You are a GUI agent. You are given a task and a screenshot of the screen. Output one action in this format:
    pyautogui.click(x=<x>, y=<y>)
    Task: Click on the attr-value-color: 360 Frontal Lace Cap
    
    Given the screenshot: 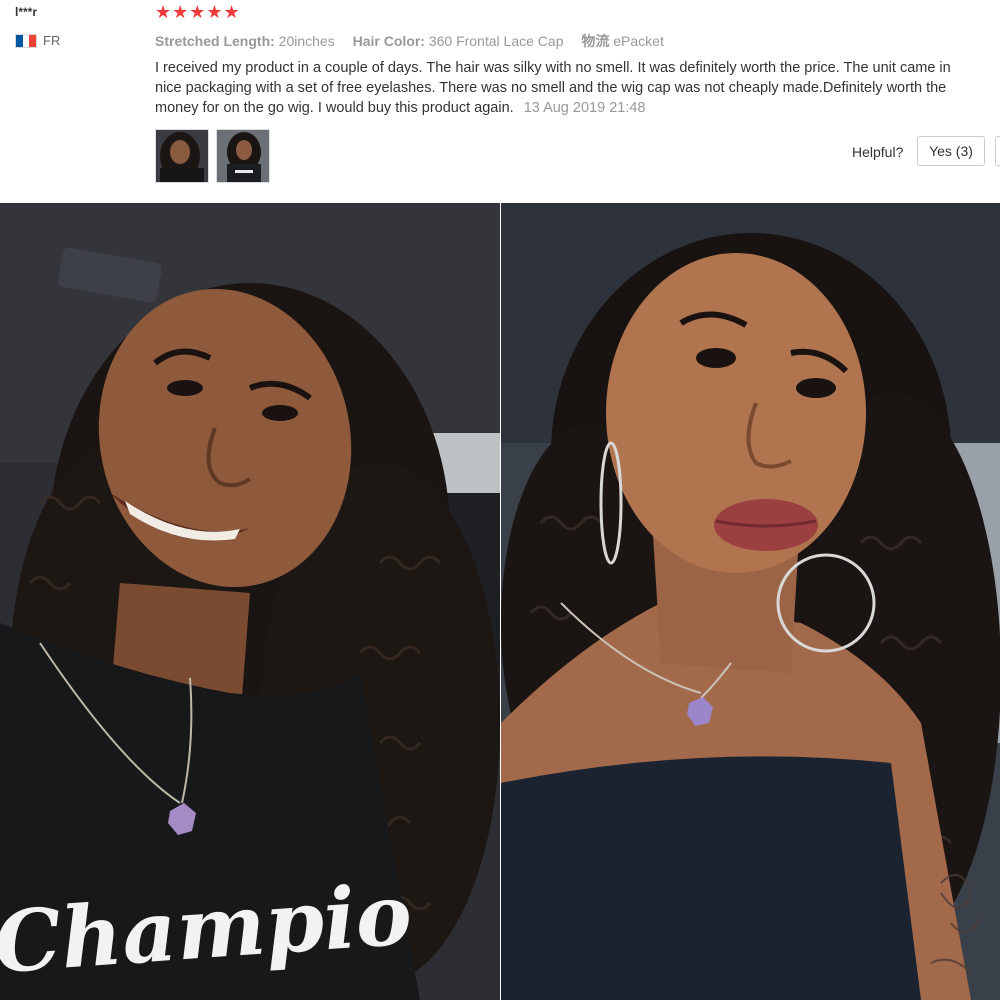 What is the action you would take?
    pyautogui.click(x=496, y=41)
    